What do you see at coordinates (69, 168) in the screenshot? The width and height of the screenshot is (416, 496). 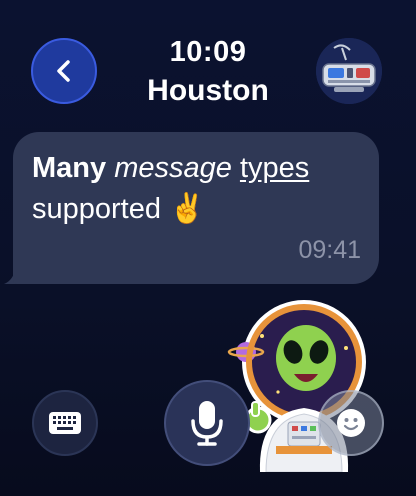 I see `message-bold-word: Many` at bounding box center [69, 168].